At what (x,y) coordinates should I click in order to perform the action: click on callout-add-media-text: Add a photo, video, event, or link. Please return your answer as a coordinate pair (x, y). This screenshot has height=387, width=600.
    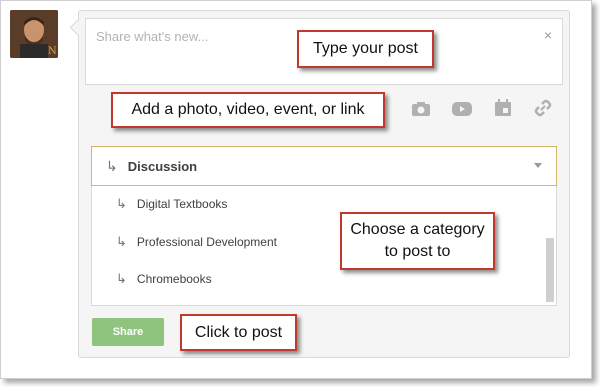
    Looking at the image, I should click on (248, 109).